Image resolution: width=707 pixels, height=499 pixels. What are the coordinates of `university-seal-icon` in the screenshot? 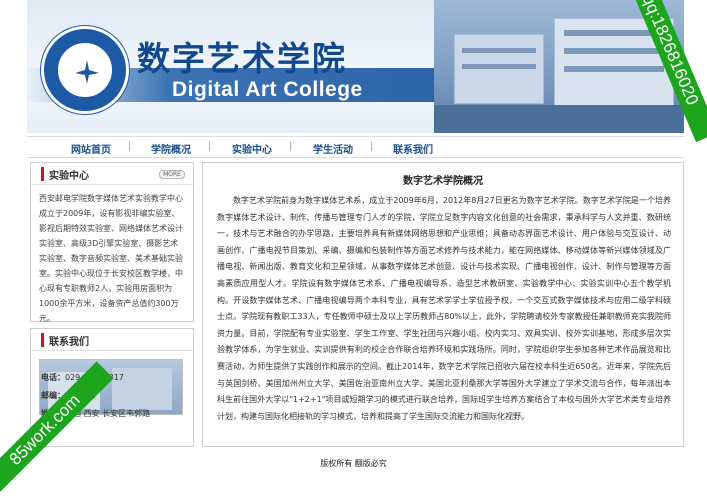 It's located at (85, 70).